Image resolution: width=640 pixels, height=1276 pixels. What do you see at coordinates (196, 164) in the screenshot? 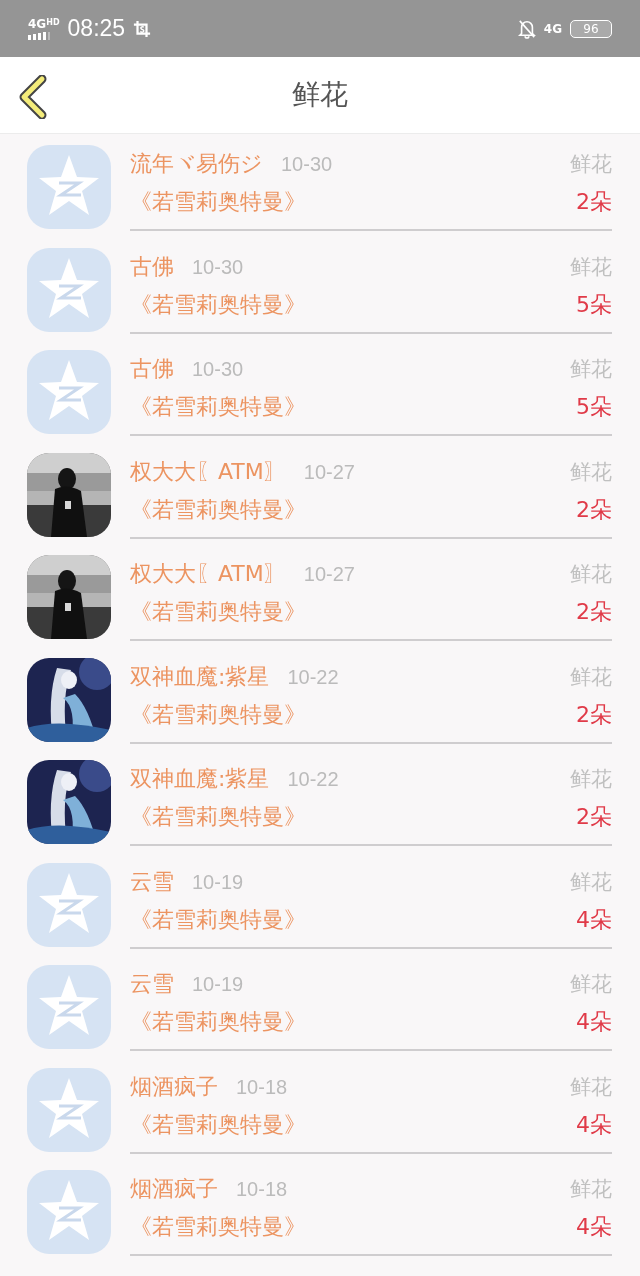
I see `sender-name: 流年ヾ易伤ジ` at bounding box center [196, 164].